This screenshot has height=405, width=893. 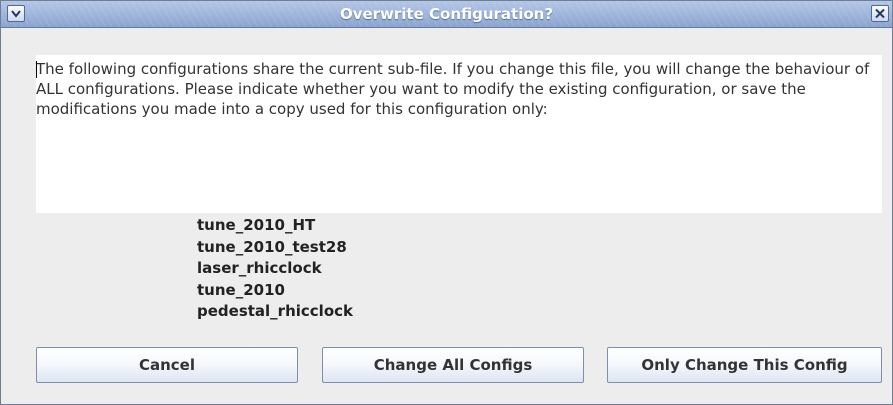 I want to click on title-bar: Overwrite Configuration?, so click(x=446, y=14).